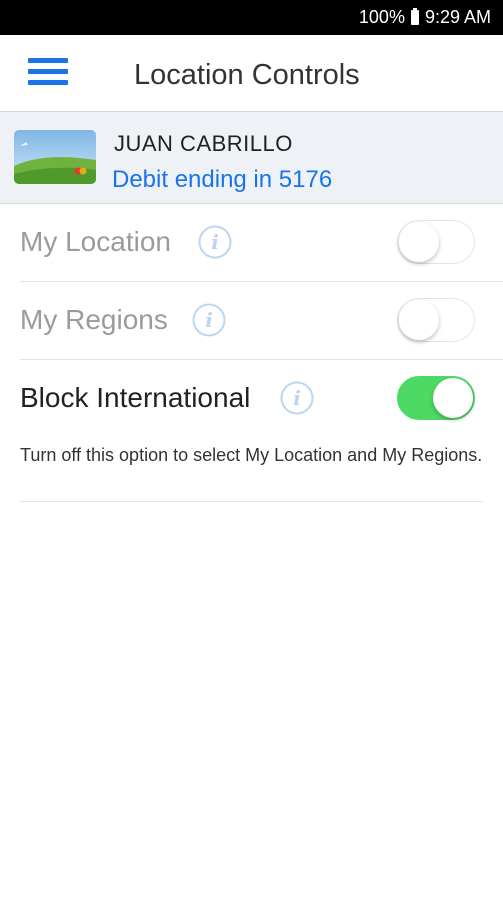 The width and height of the screenshot is (503, 900). I want to click on status-bar-right: 100% 9:29 AM, so click(425, 17).